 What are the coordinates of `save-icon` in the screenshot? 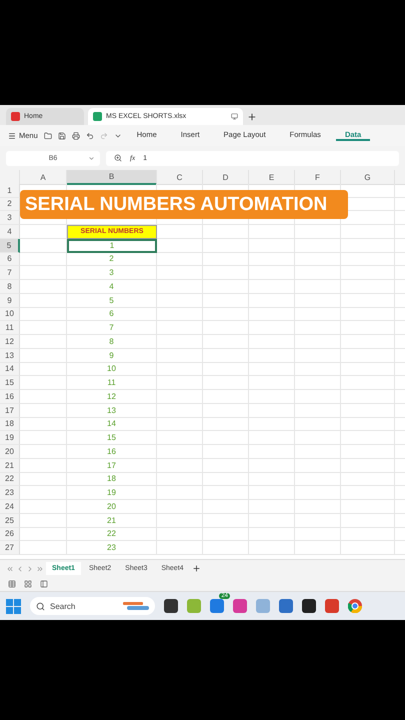 It's located at (62, 136).